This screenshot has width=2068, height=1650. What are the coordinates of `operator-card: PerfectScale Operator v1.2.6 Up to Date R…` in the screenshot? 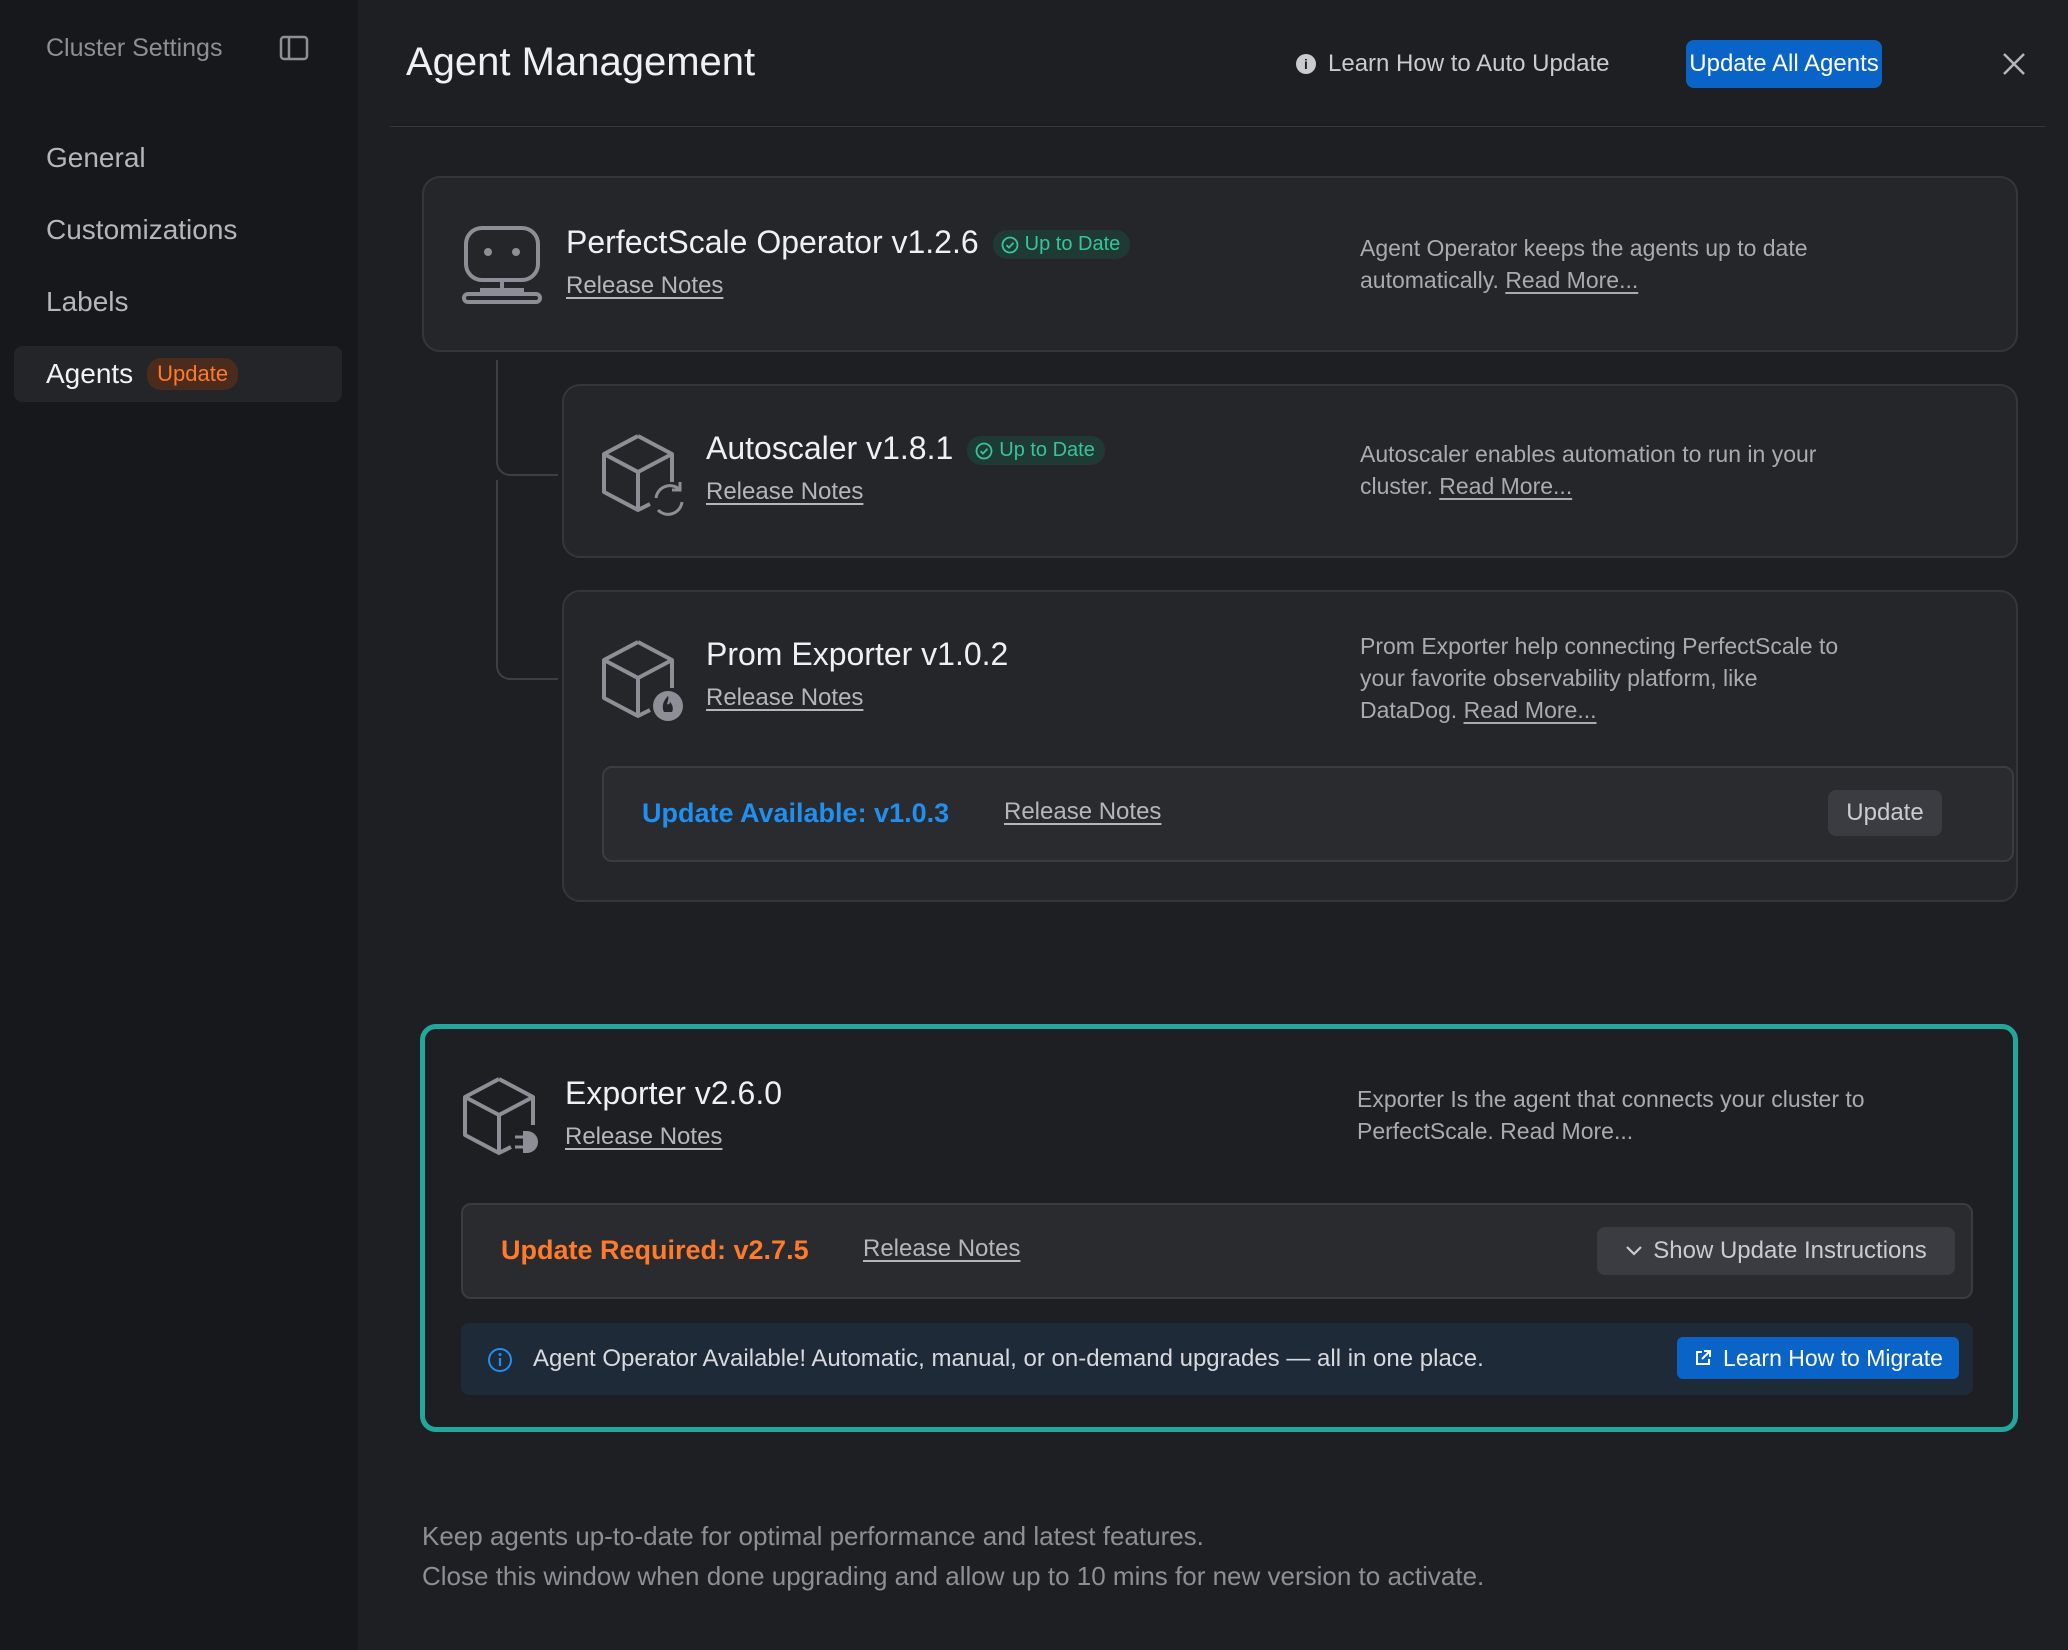 It's located at (1220, 264).